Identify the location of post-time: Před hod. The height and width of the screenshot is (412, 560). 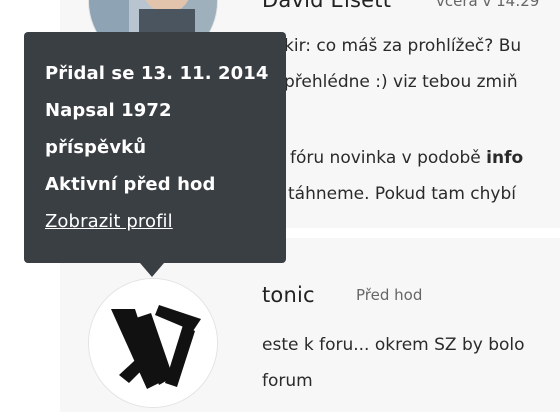
(389, 295).